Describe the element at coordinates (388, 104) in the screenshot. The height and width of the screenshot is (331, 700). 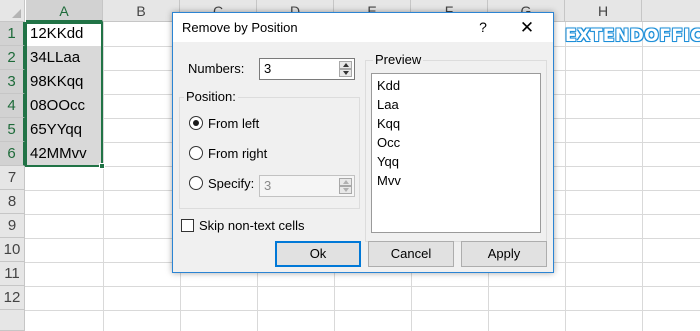
I see `preview-item: Laa` at that location.